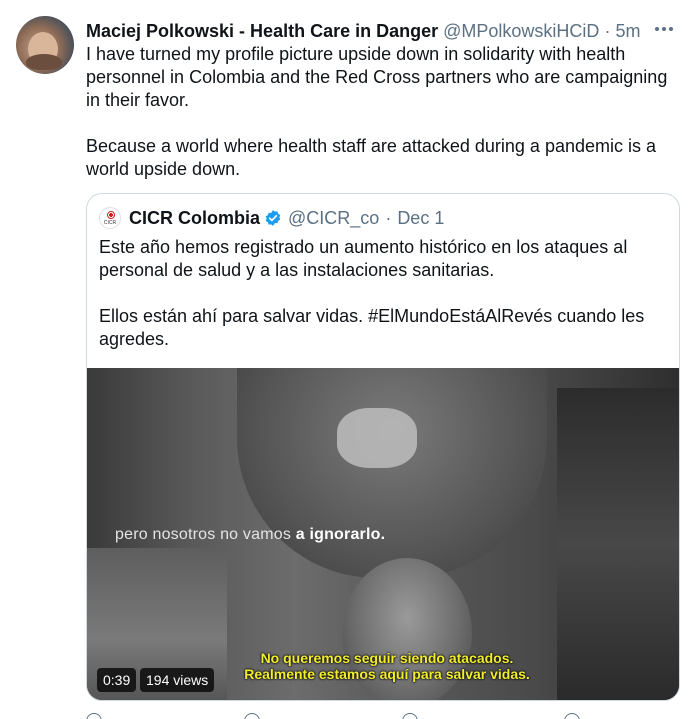  What do you see at coordinates (377, 438) in the screenshot?
I see `video-figure-arm` at bounding box center [377, 438].